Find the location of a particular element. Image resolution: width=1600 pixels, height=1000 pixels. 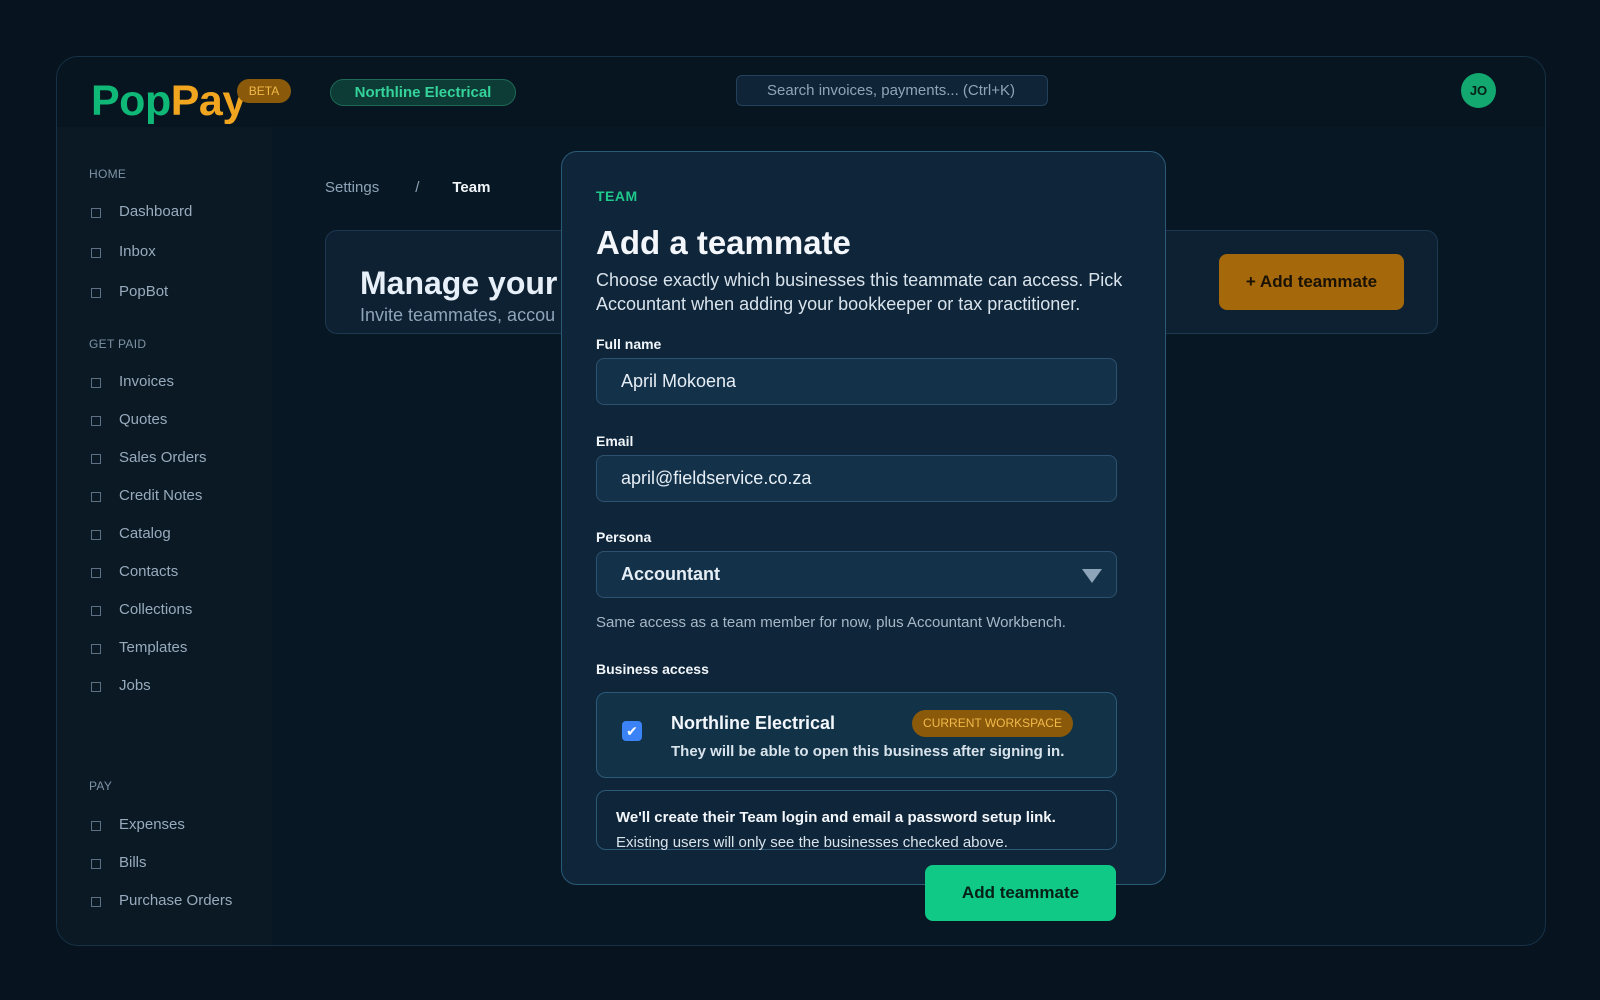

add-teammate-header-button: + Add teammate is located at coordinates (1311, 282).